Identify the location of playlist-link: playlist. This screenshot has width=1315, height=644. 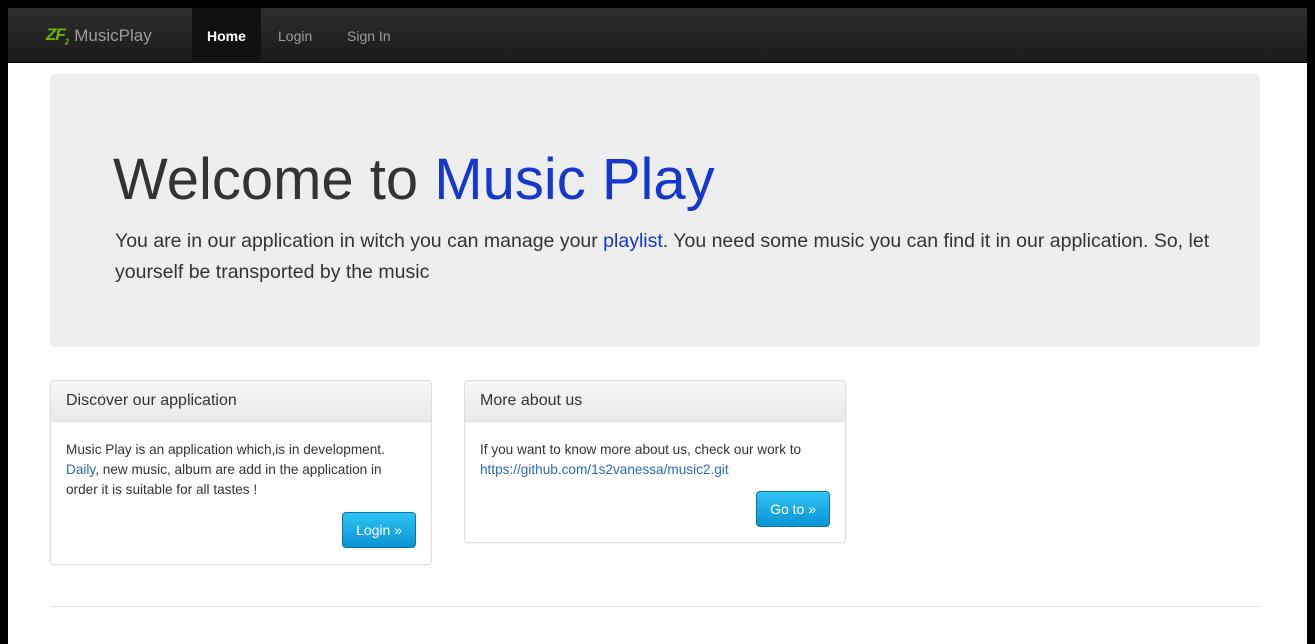
(633, 241).